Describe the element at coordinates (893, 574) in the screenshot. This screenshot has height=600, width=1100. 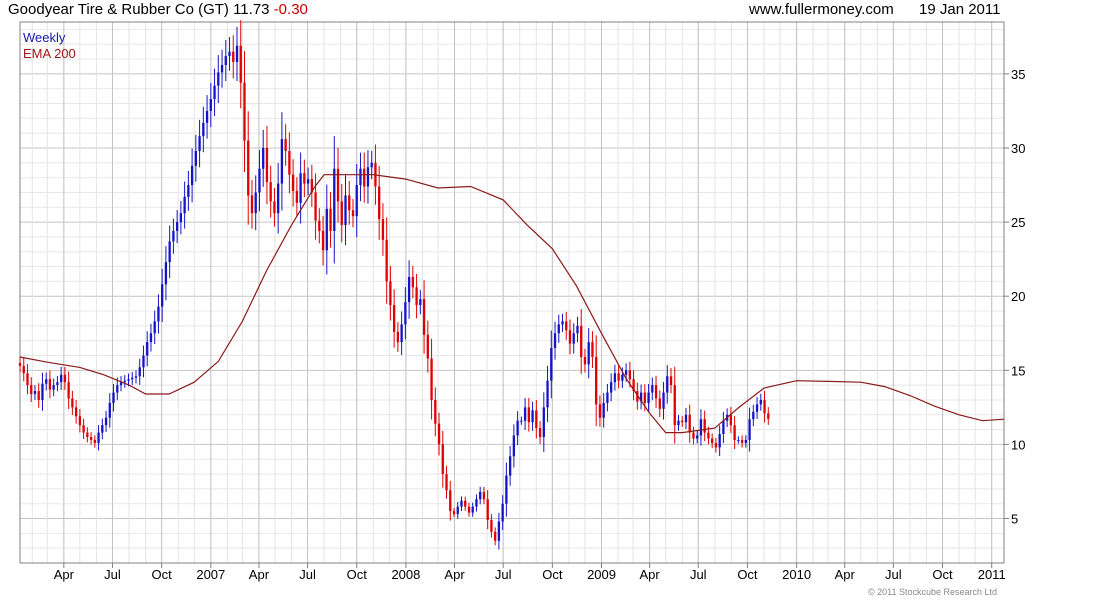
I see `x-tick-label: Jul` at that location.